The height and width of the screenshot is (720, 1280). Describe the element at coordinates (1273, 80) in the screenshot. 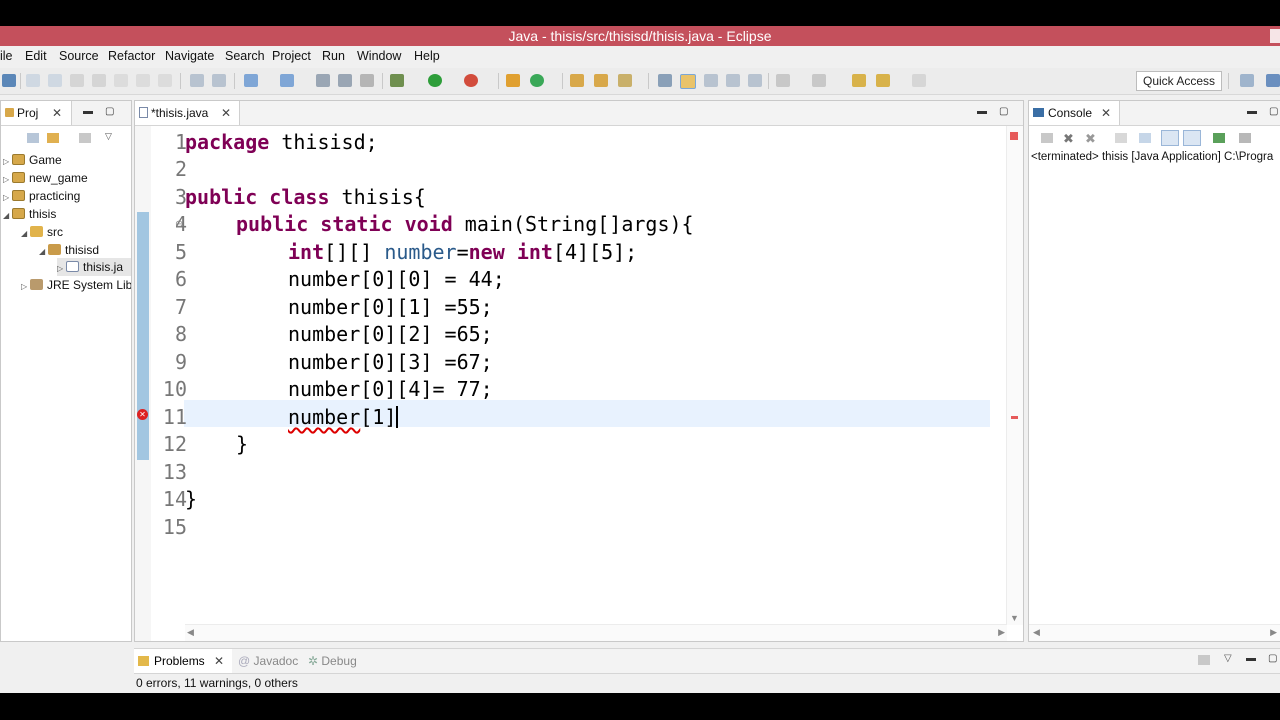

I see `java-perspective-icon` at that location.